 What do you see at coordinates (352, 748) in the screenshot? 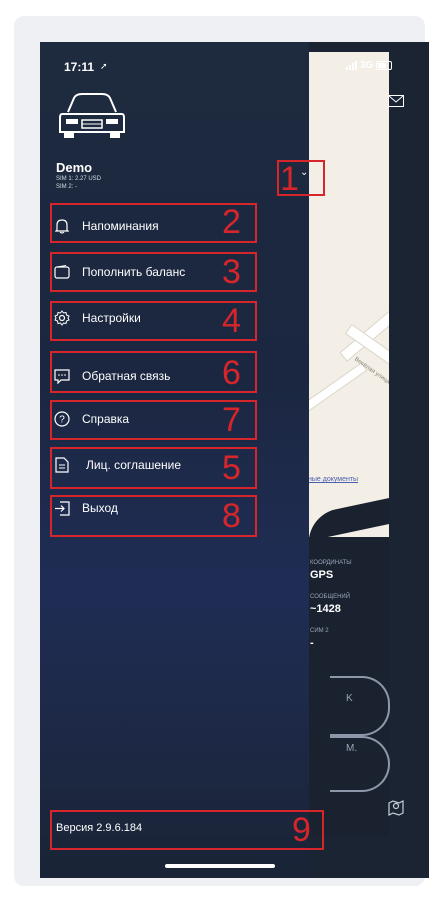
I see `dial-text-2: M.` at bounding box center [352, 748].